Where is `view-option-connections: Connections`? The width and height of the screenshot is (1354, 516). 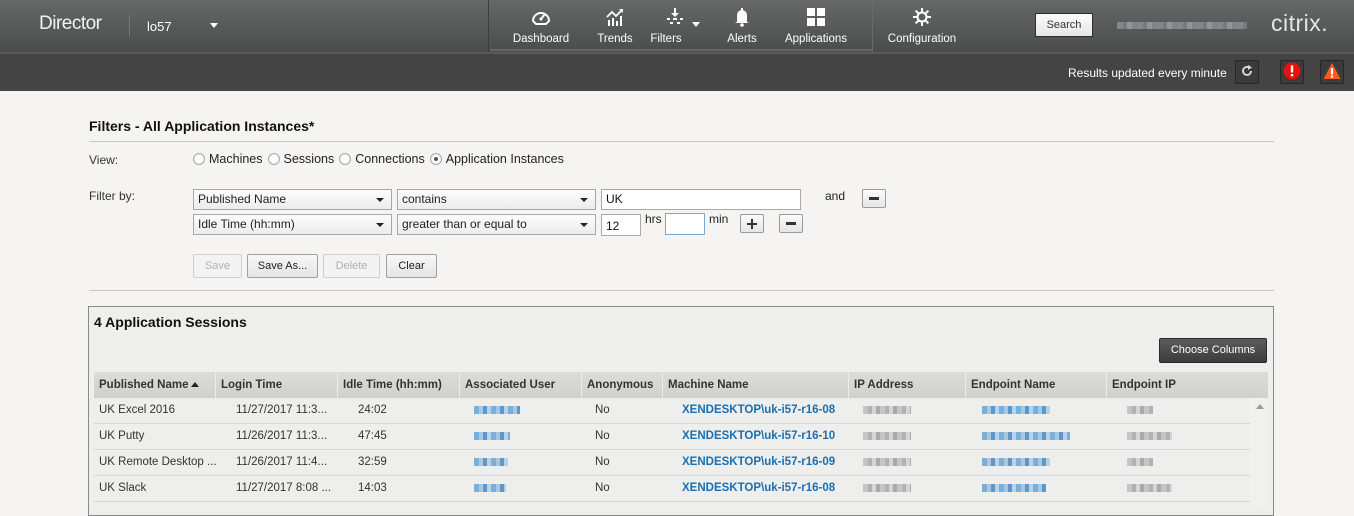 view-option-connections: Connections is located at coordinates (382, 159).